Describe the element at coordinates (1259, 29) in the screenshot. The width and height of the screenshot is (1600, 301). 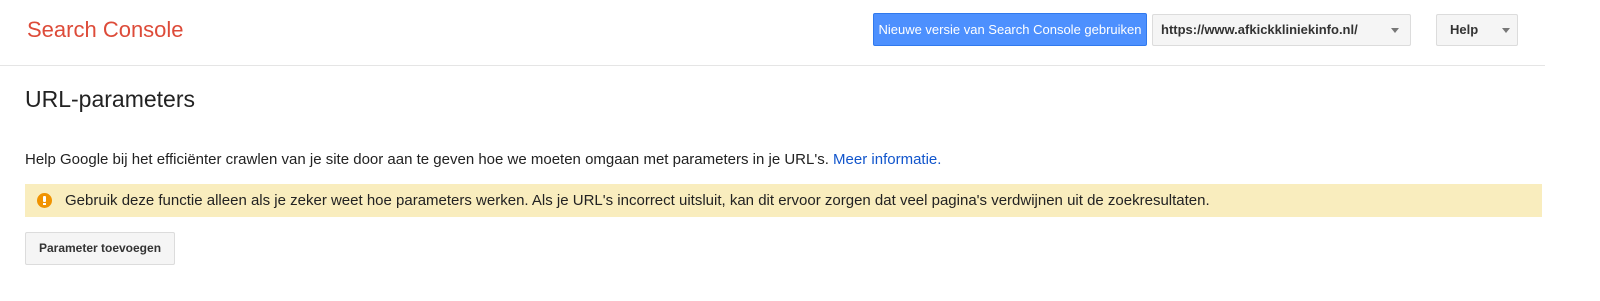
I see `site-selector-value: https://www.afkickkliniekinfo.nl/` at that location.